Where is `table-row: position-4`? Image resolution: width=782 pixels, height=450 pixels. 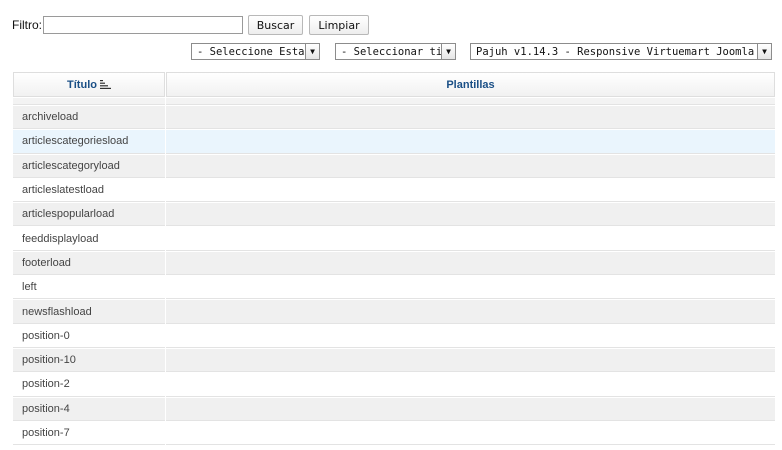 table-row: position-4 is located at coordinates (394, 409).